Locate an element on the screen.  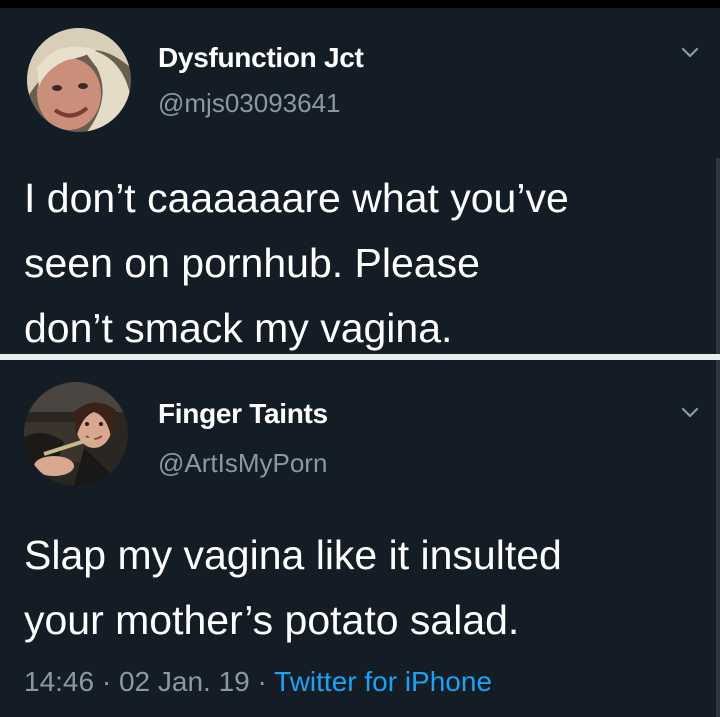
tweet-date: 02 Jan. 19 is located at coordinates (184, 681).